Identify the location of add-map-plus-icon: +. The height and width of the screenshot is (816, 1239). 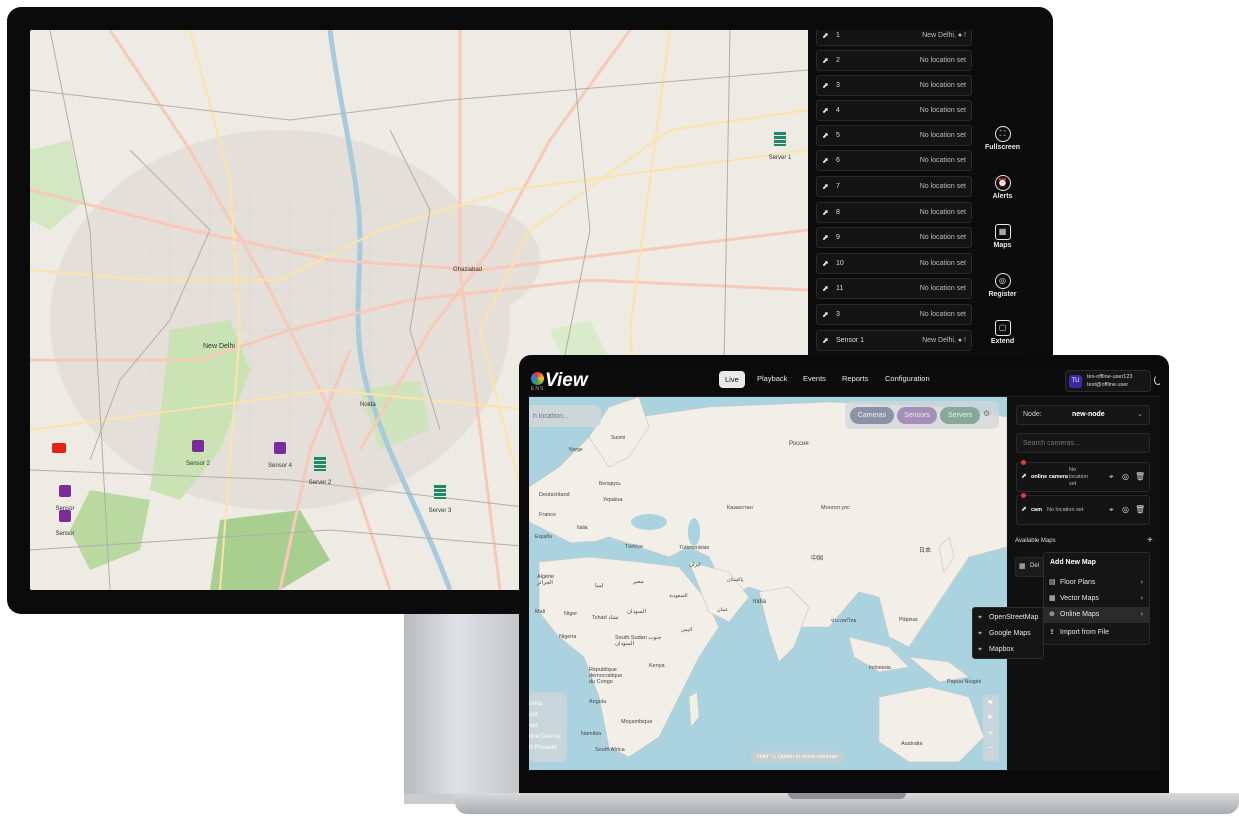
(1150, 540).